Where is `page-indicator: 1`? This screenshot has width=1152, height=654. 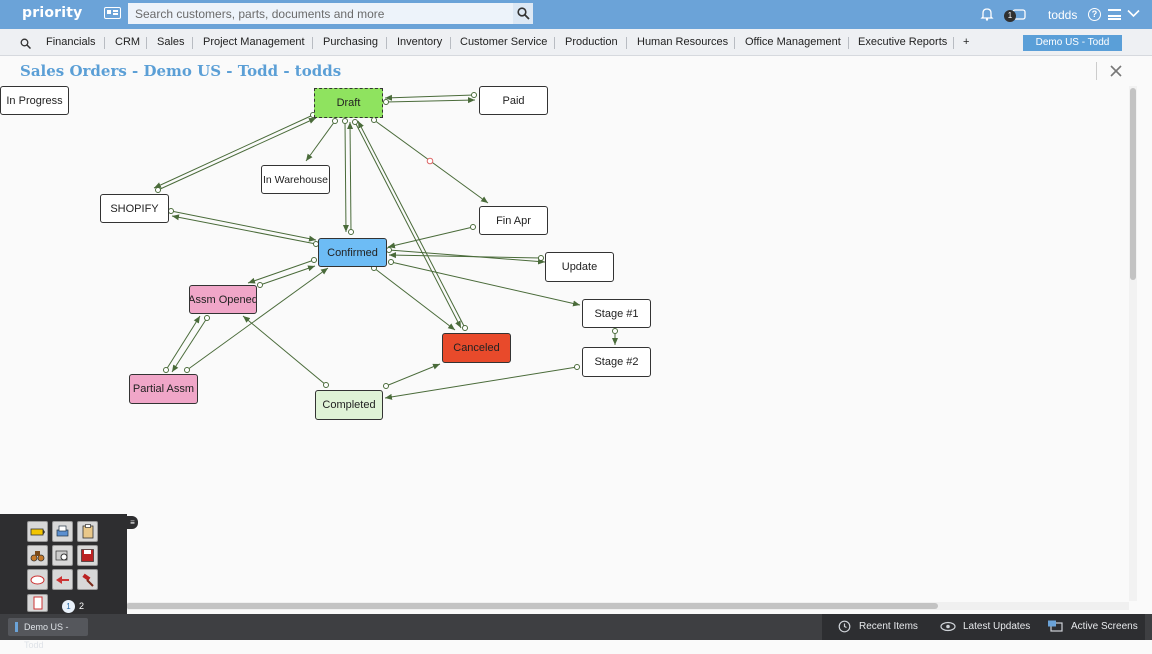 page-indicator: 1 is located at coordinates (68, 606).